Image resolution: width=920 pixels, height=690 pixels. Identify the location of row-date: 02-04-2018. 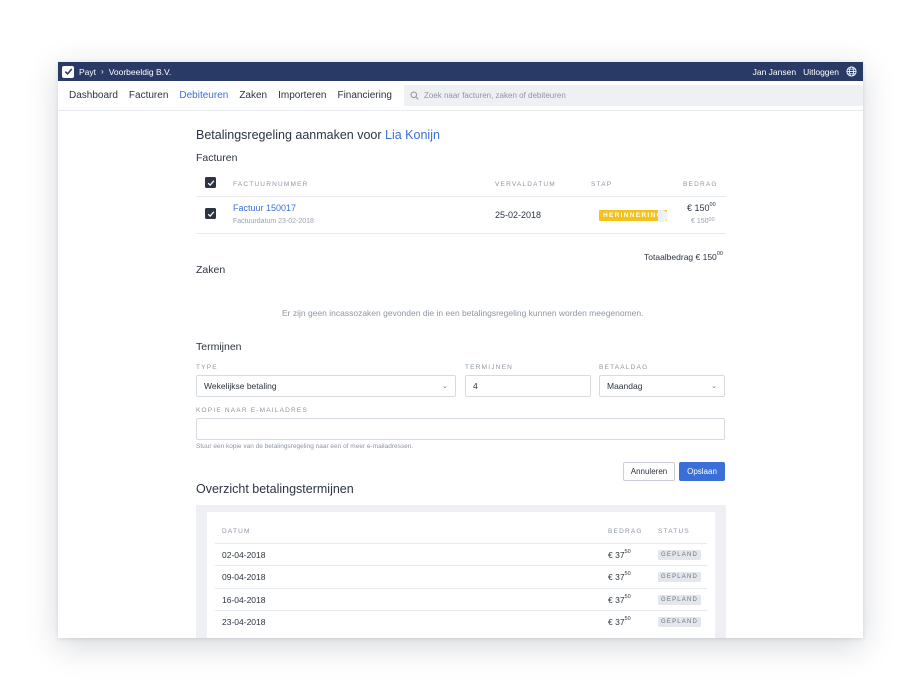
(244, 555).